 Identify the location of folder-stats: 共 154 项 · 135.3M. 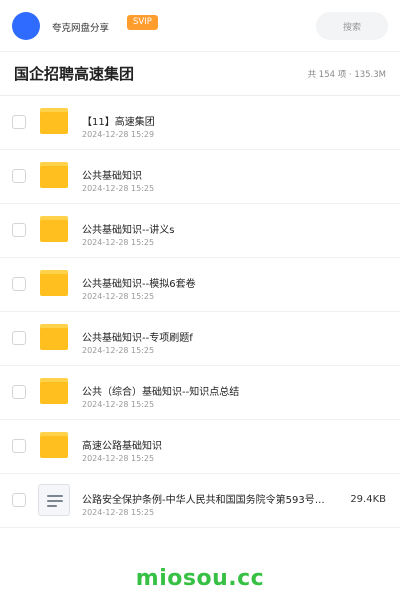
(346, 74).